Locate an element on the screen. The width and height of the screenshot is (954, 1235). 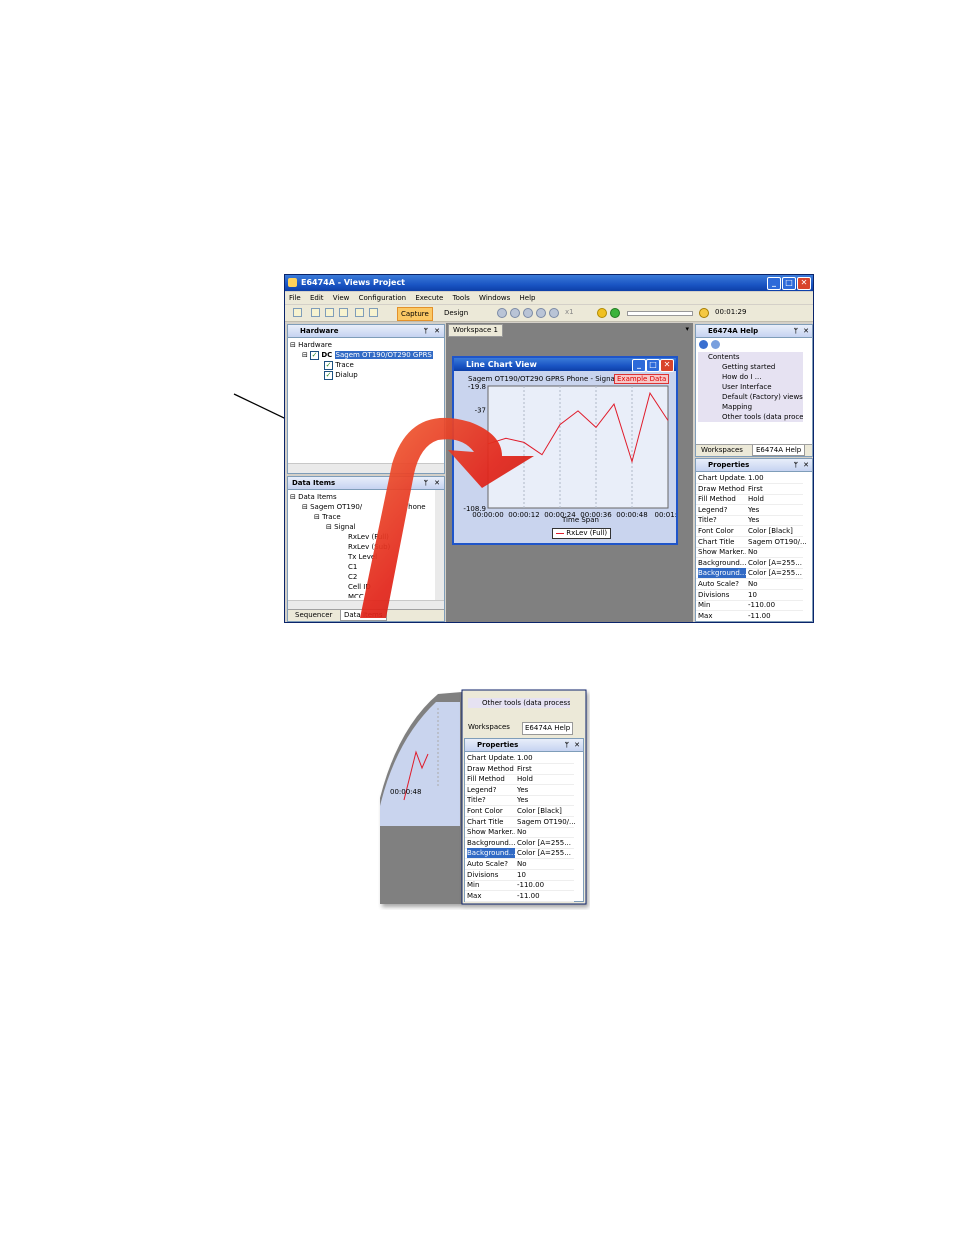
horizontal-scrollbar is located at coordinates (366, 468).